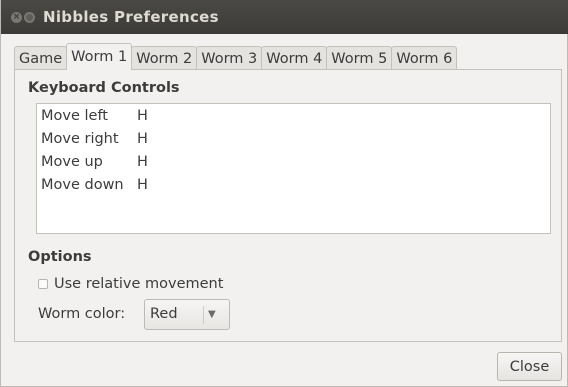 The width and height of the screenshot is (568, 387). I want to click on control-action: Move right, so click(80, 139).